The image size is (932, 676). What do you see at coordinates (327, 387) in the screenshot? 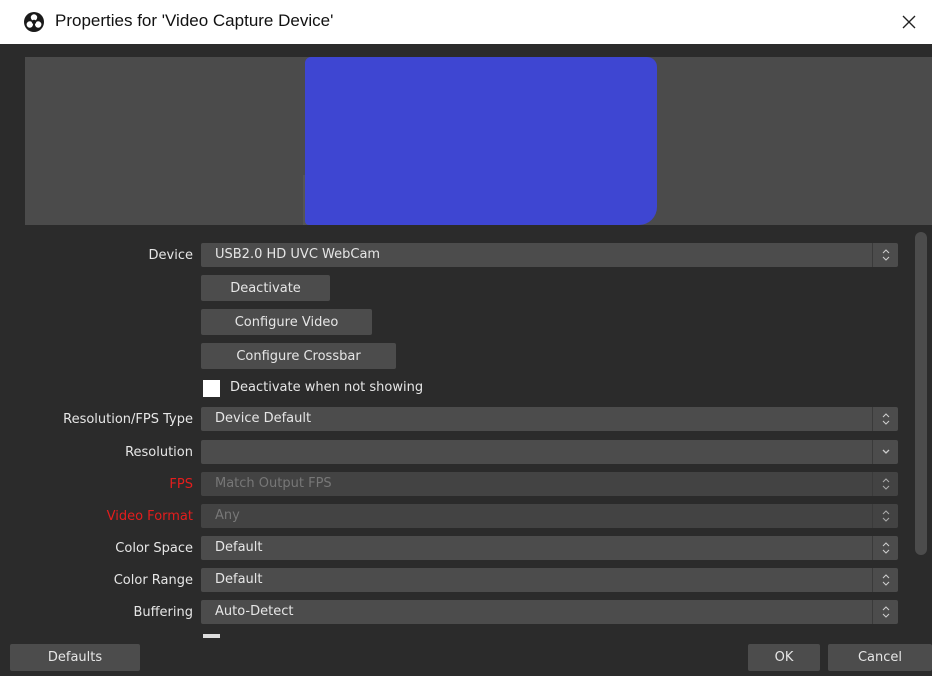
I see `deactivate-when-not-showing-label: Deactivate when not showing` at bounding box center [327, 387].